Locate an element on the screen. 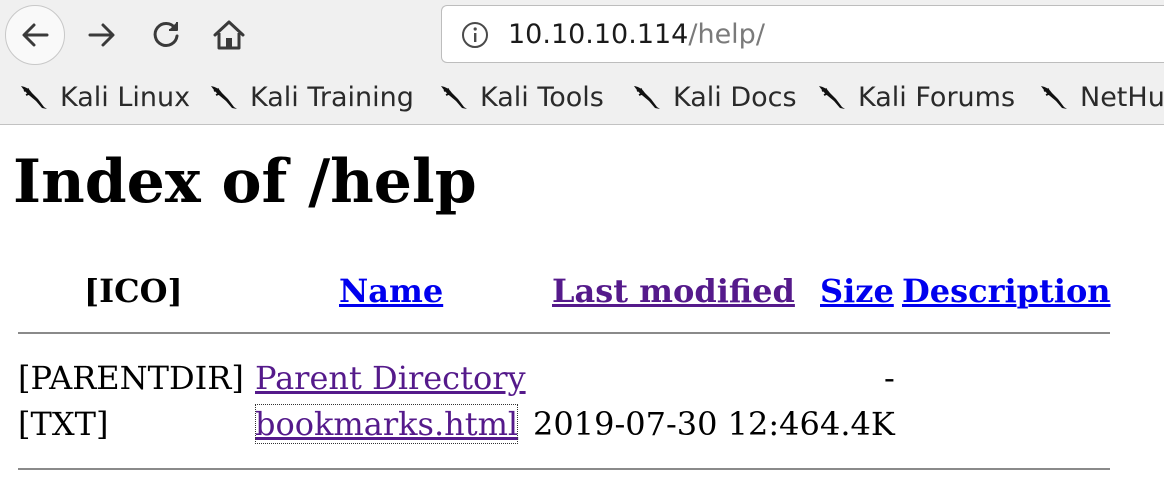  row-size: - is located at coordinates (889, 378).